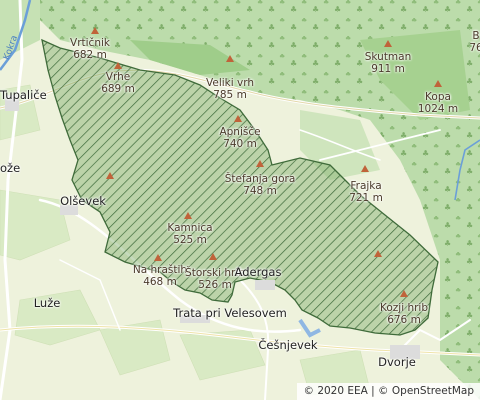 This screenshot has height=400, width=480. What do you see at coordinates (397, 362) in the screenshot?
I see `place-label-dvorje: Dvorje` at bounding box center [397, 362].